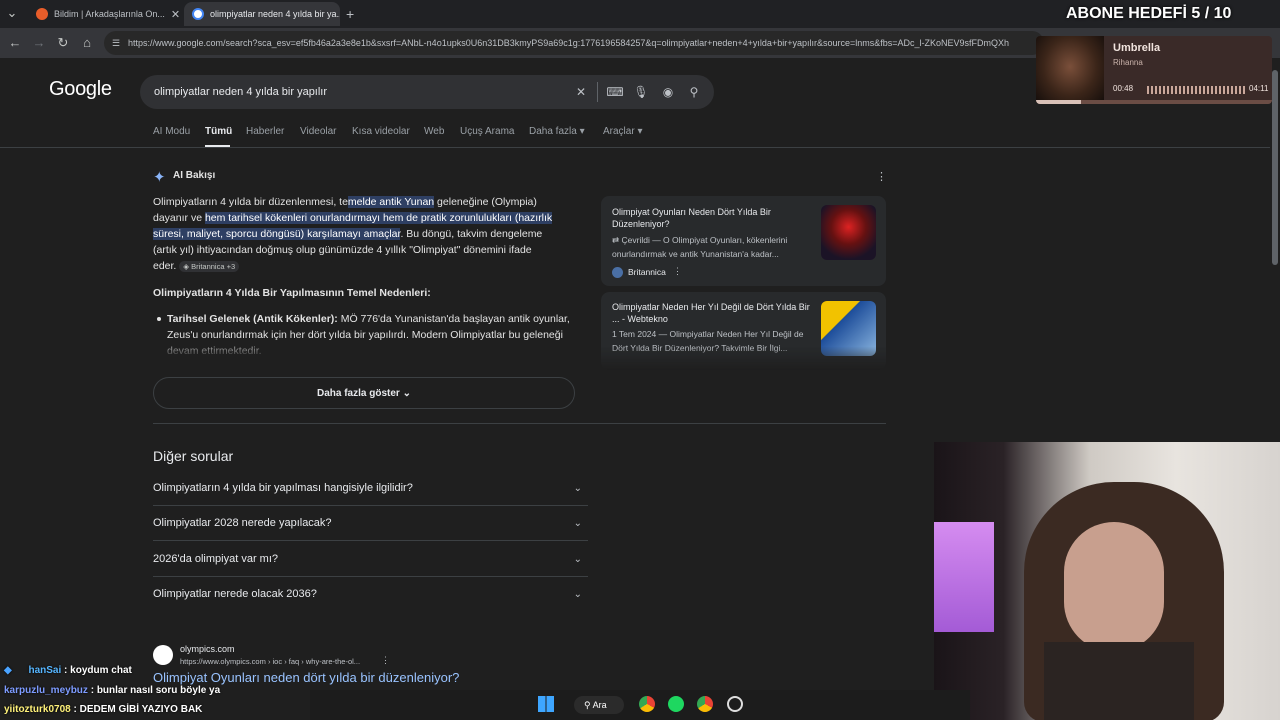 The image size is (1280, 720). I want to click on new-tab-button: +, so click(350, 14).